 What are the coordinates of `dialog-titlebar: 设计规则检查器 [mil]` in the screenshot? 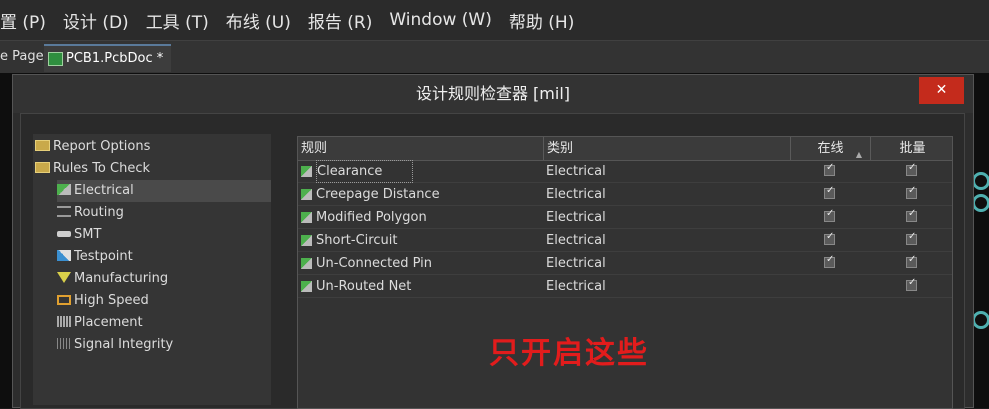 It's located at (493, 94).